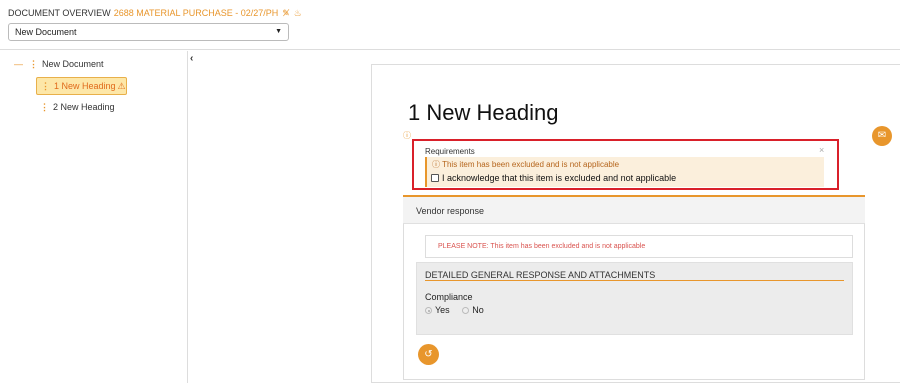 The image size is (900, 383). I want to click on tree-item-heading-1: ⋮ 1 New Heading ⚠, so click(81, 86).